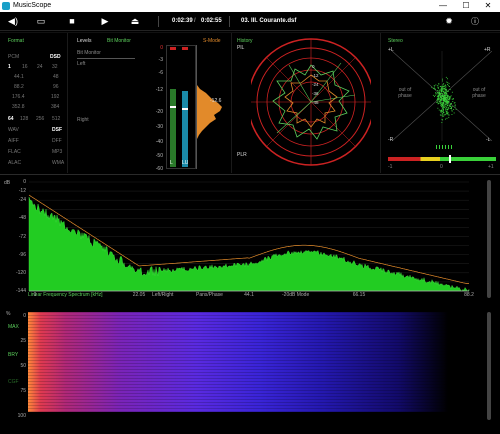 Image resolution: width=500 pixels, height=434 pixels. Describe the element at coordinates (466, 6) in the screenshot. I see `maximize-button: ☐` at that location.